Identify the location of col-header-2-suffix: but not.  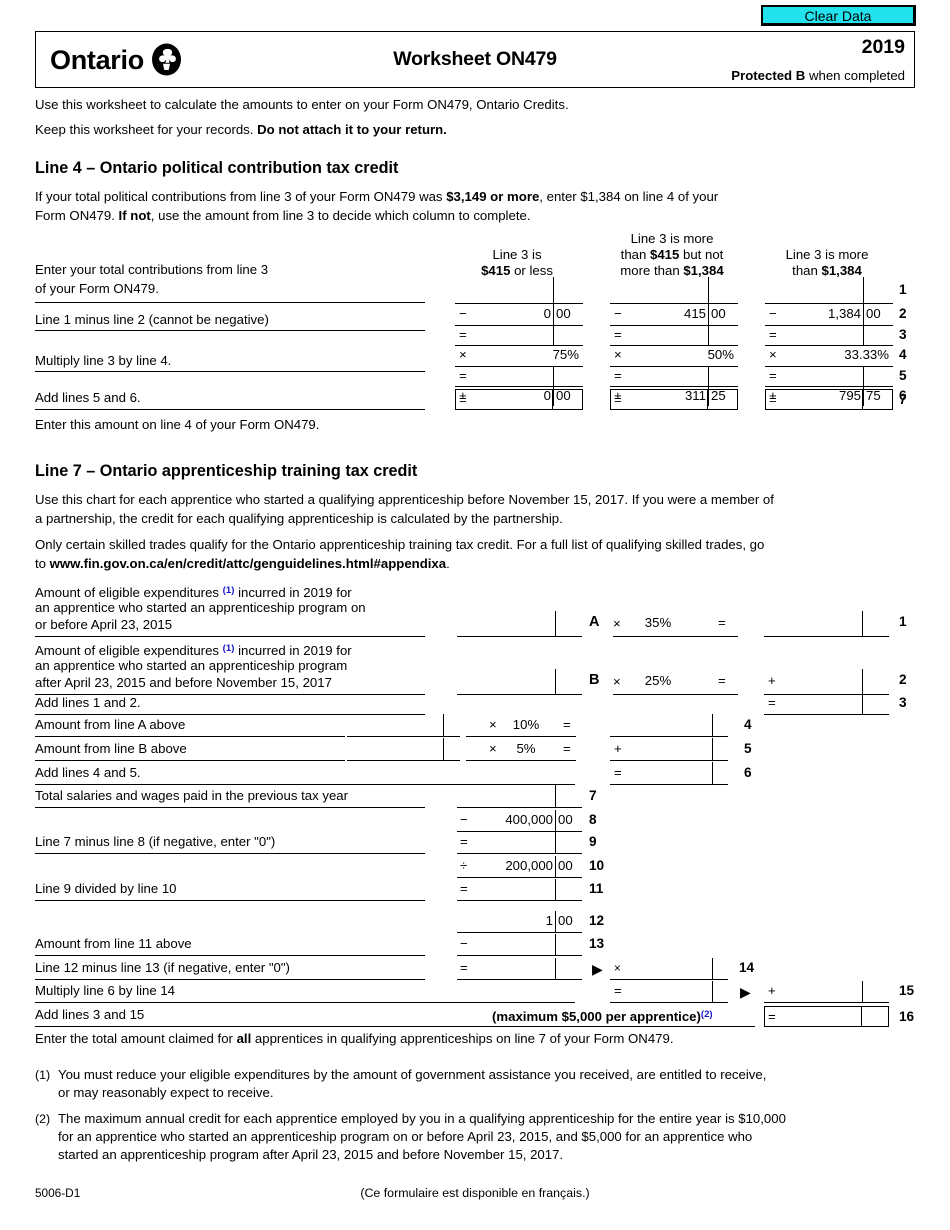
(701, 254).